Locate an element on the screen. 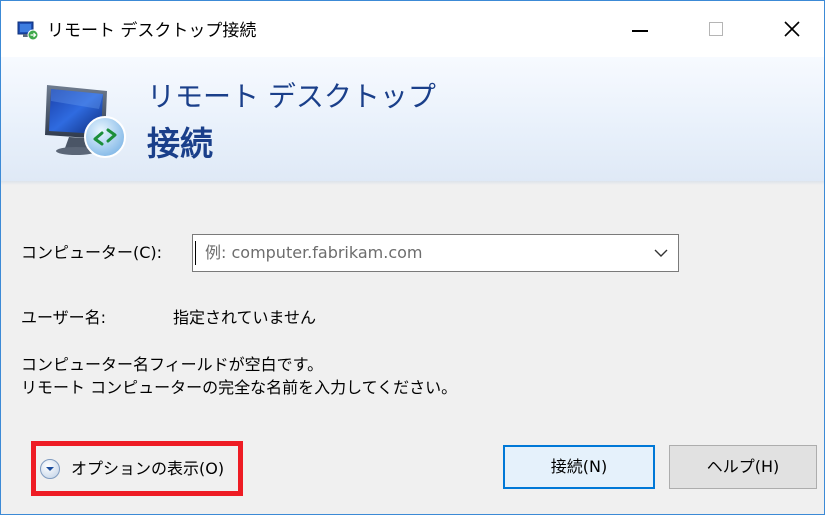  close-icon is located at coordinates (792, 29).